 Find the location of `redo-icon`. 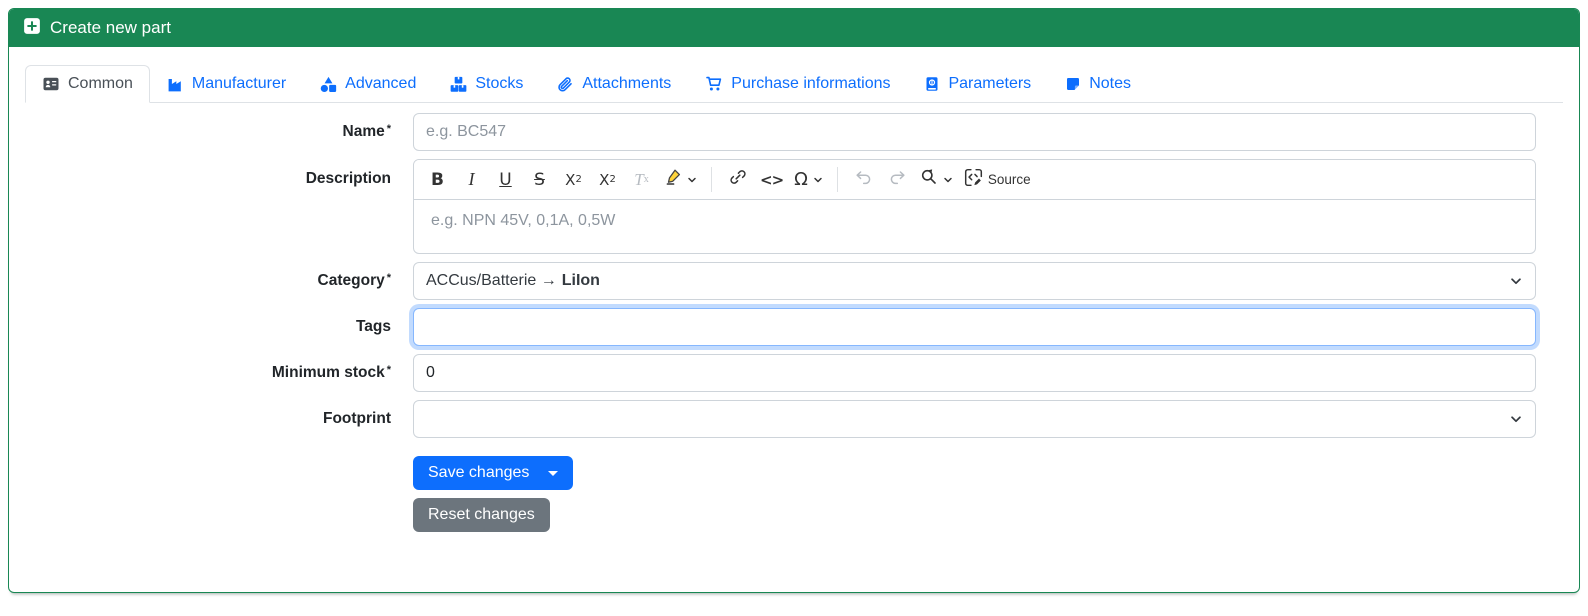

redo-icon is located at coordinates (897, 180).